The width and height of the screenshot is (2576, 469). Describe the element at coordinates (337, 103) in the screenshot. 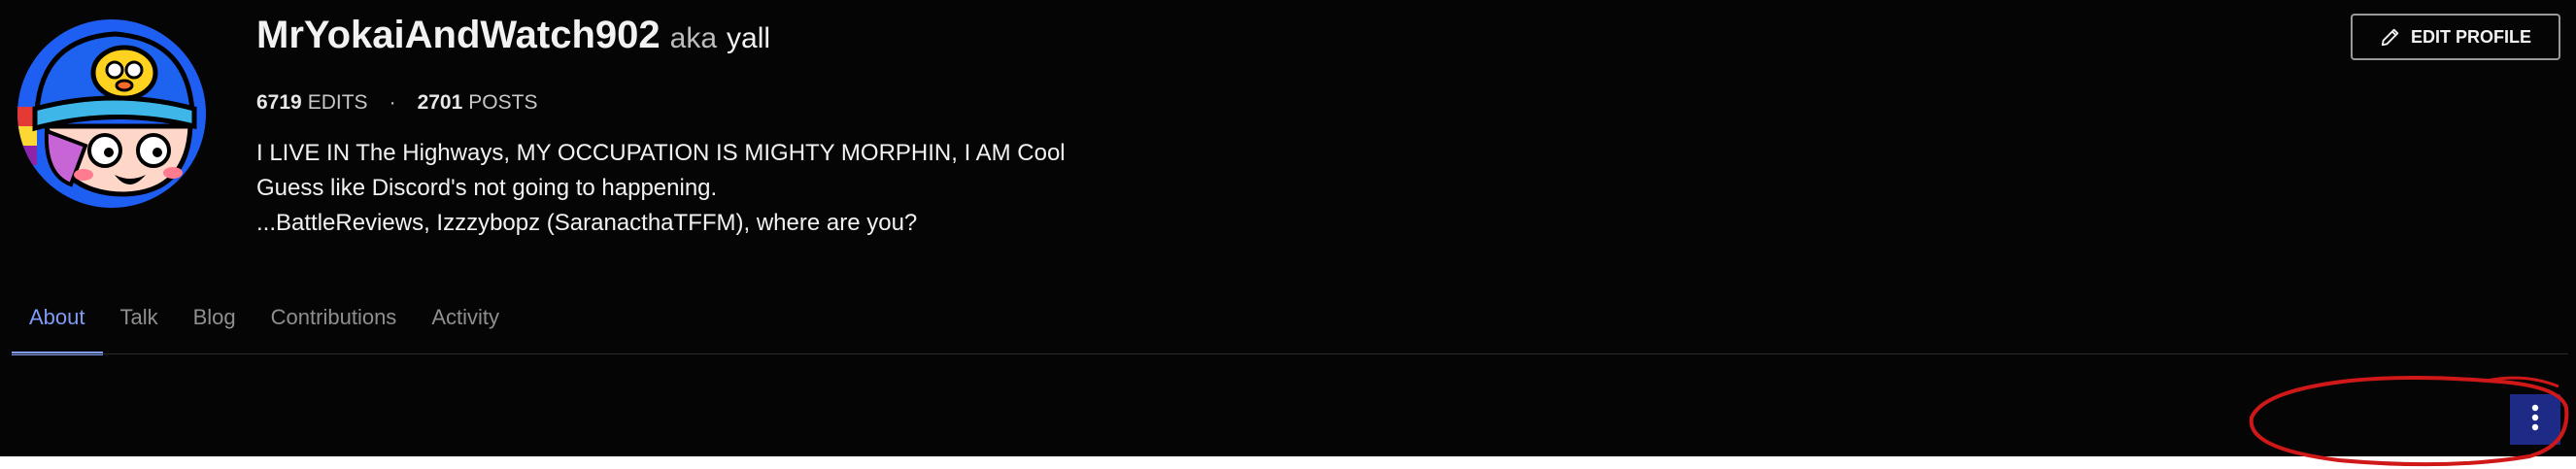

I see `edits-label: EDITS` at that location.